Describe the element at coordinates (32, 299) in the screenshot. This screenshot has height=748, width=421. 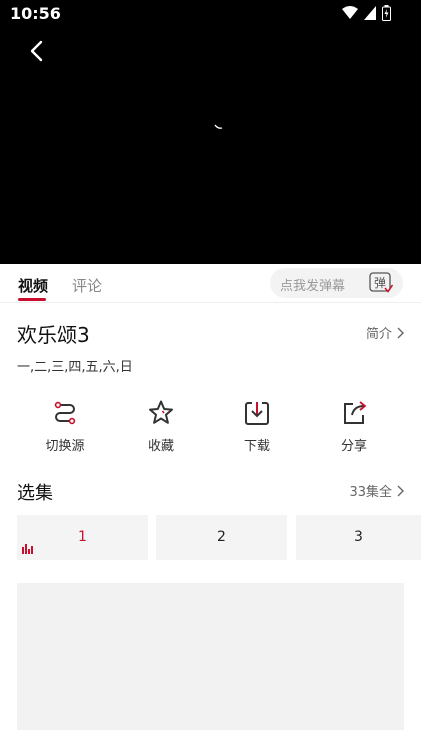
I see `active-tab-indicator` at that location.